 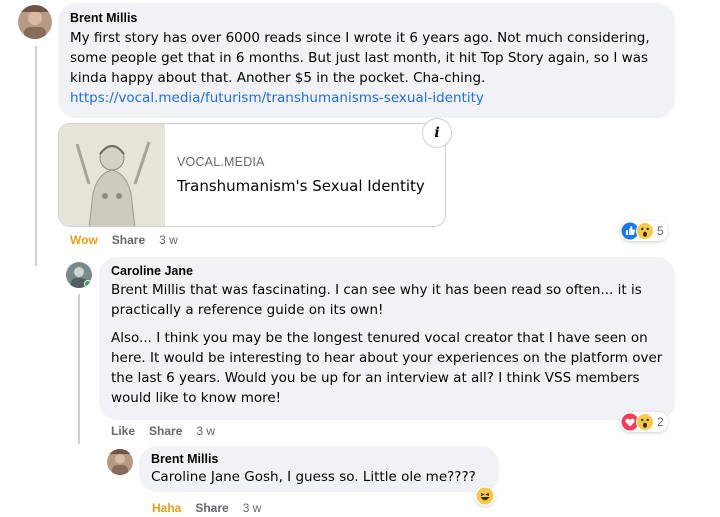 I want to click on reply-actions: Haha Share 3 w, so click(x=206, y=508).